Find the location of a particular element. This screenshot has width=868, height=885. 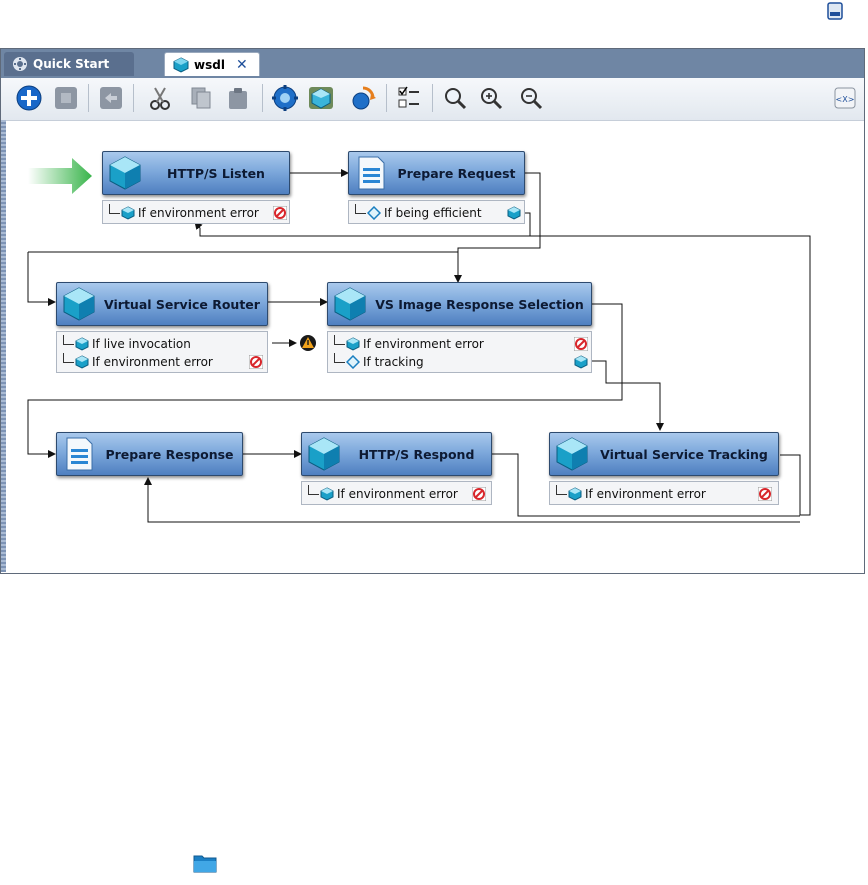

node-virtual-service-tracking: Virtual Service Tracking is located at coordinates (664, 454).